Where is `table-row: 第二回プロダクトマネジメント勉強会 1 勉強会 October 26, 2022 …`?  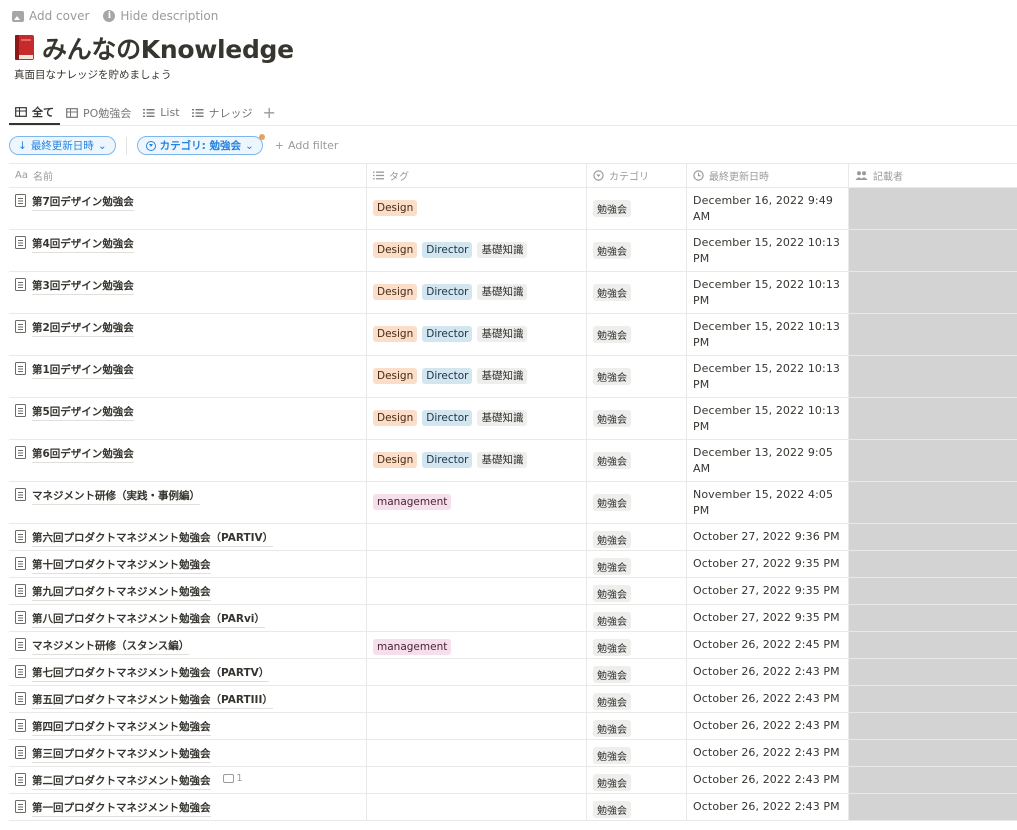
table-row: 第二回プロダクトマネジメント勉強会 1 勉強会 October 26, 2022 … is located at coordinates (513, 780).